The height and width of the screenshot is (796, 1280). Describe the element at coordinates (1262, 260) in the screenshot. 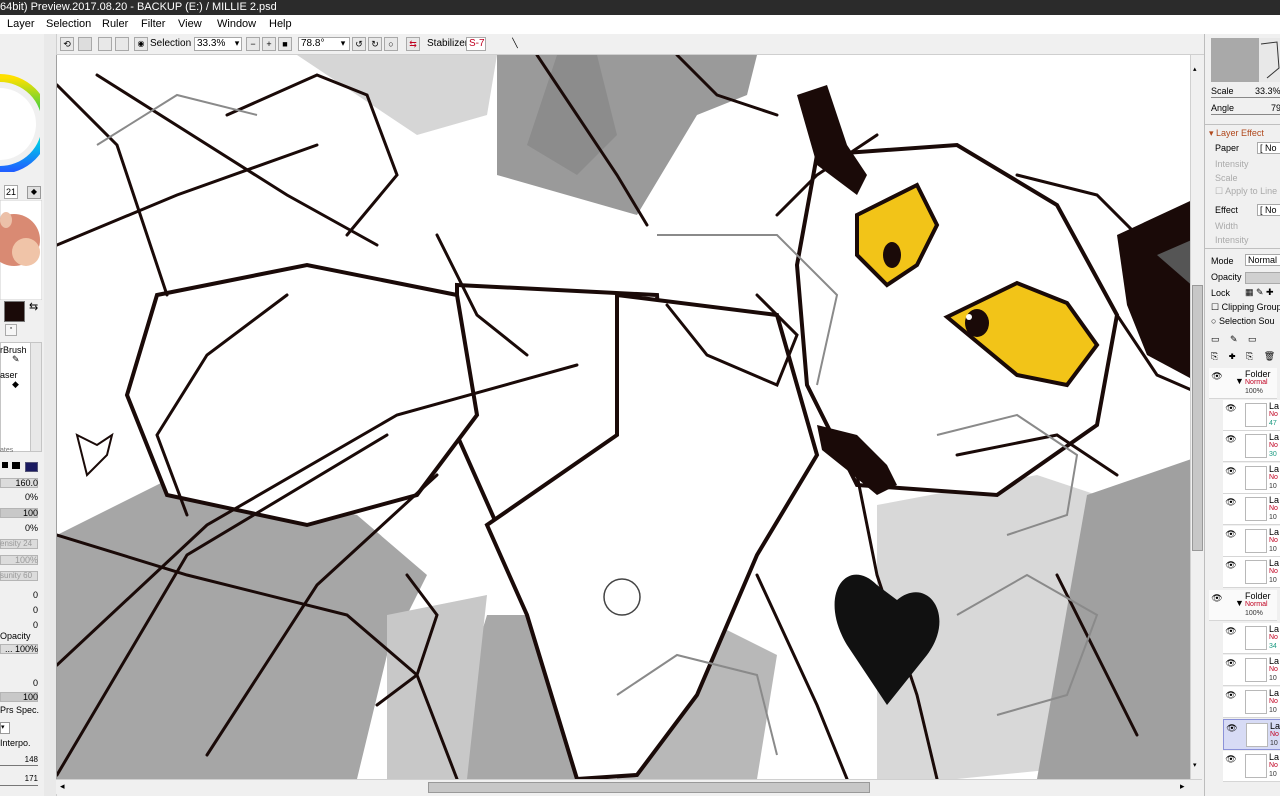

I see `blend-mode-select: Normal` at that location.